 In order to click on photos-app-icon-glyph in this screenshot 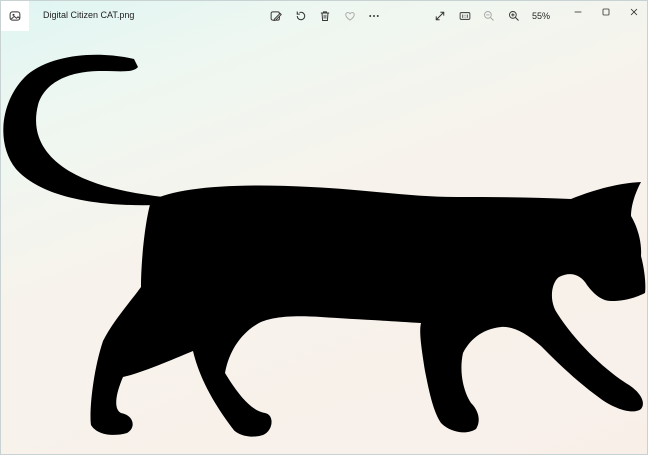, I will do `click(15, 16)`.